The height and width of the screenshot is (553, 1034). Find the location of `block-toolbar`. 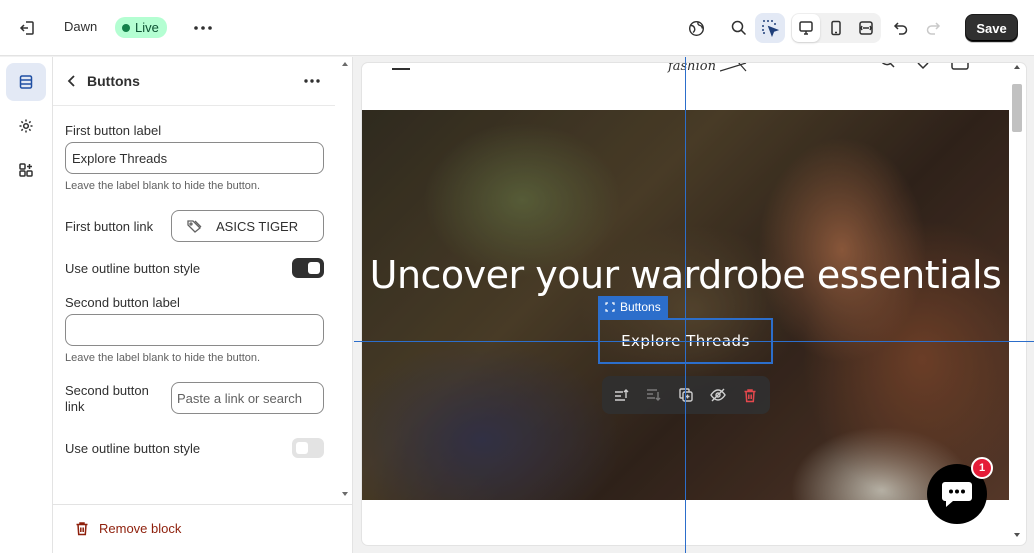

block-toolbar is located at coordinates (686, 395).